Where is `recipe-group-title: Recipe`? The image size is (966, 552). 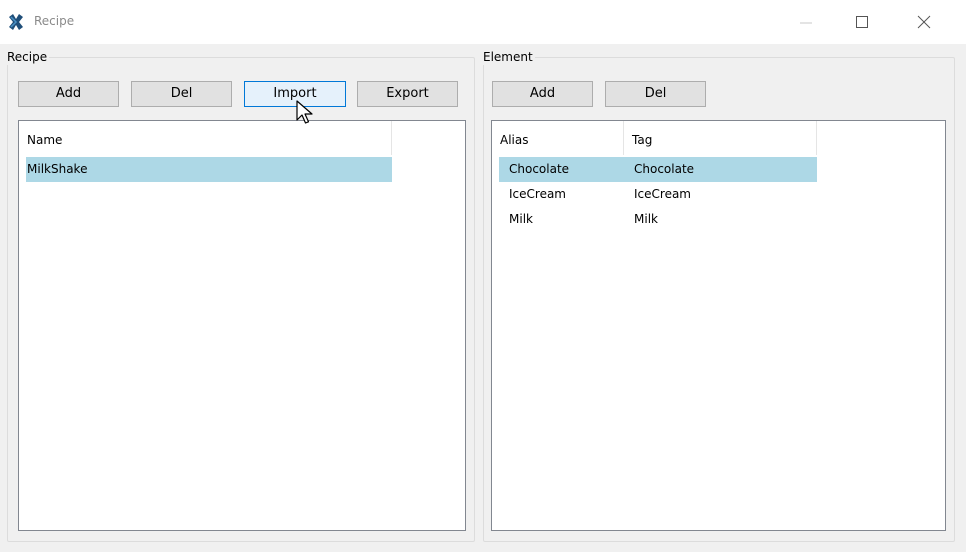
recipe-group-title: Recipe is located at coordinates (28, 57).